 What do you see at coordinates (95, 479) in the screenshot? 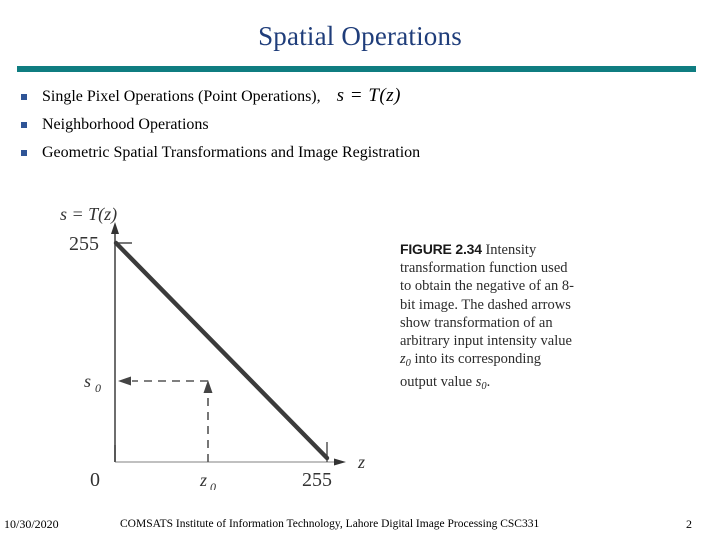
I see `x-tick-label-0: 0` at bounding box center [95, 479].